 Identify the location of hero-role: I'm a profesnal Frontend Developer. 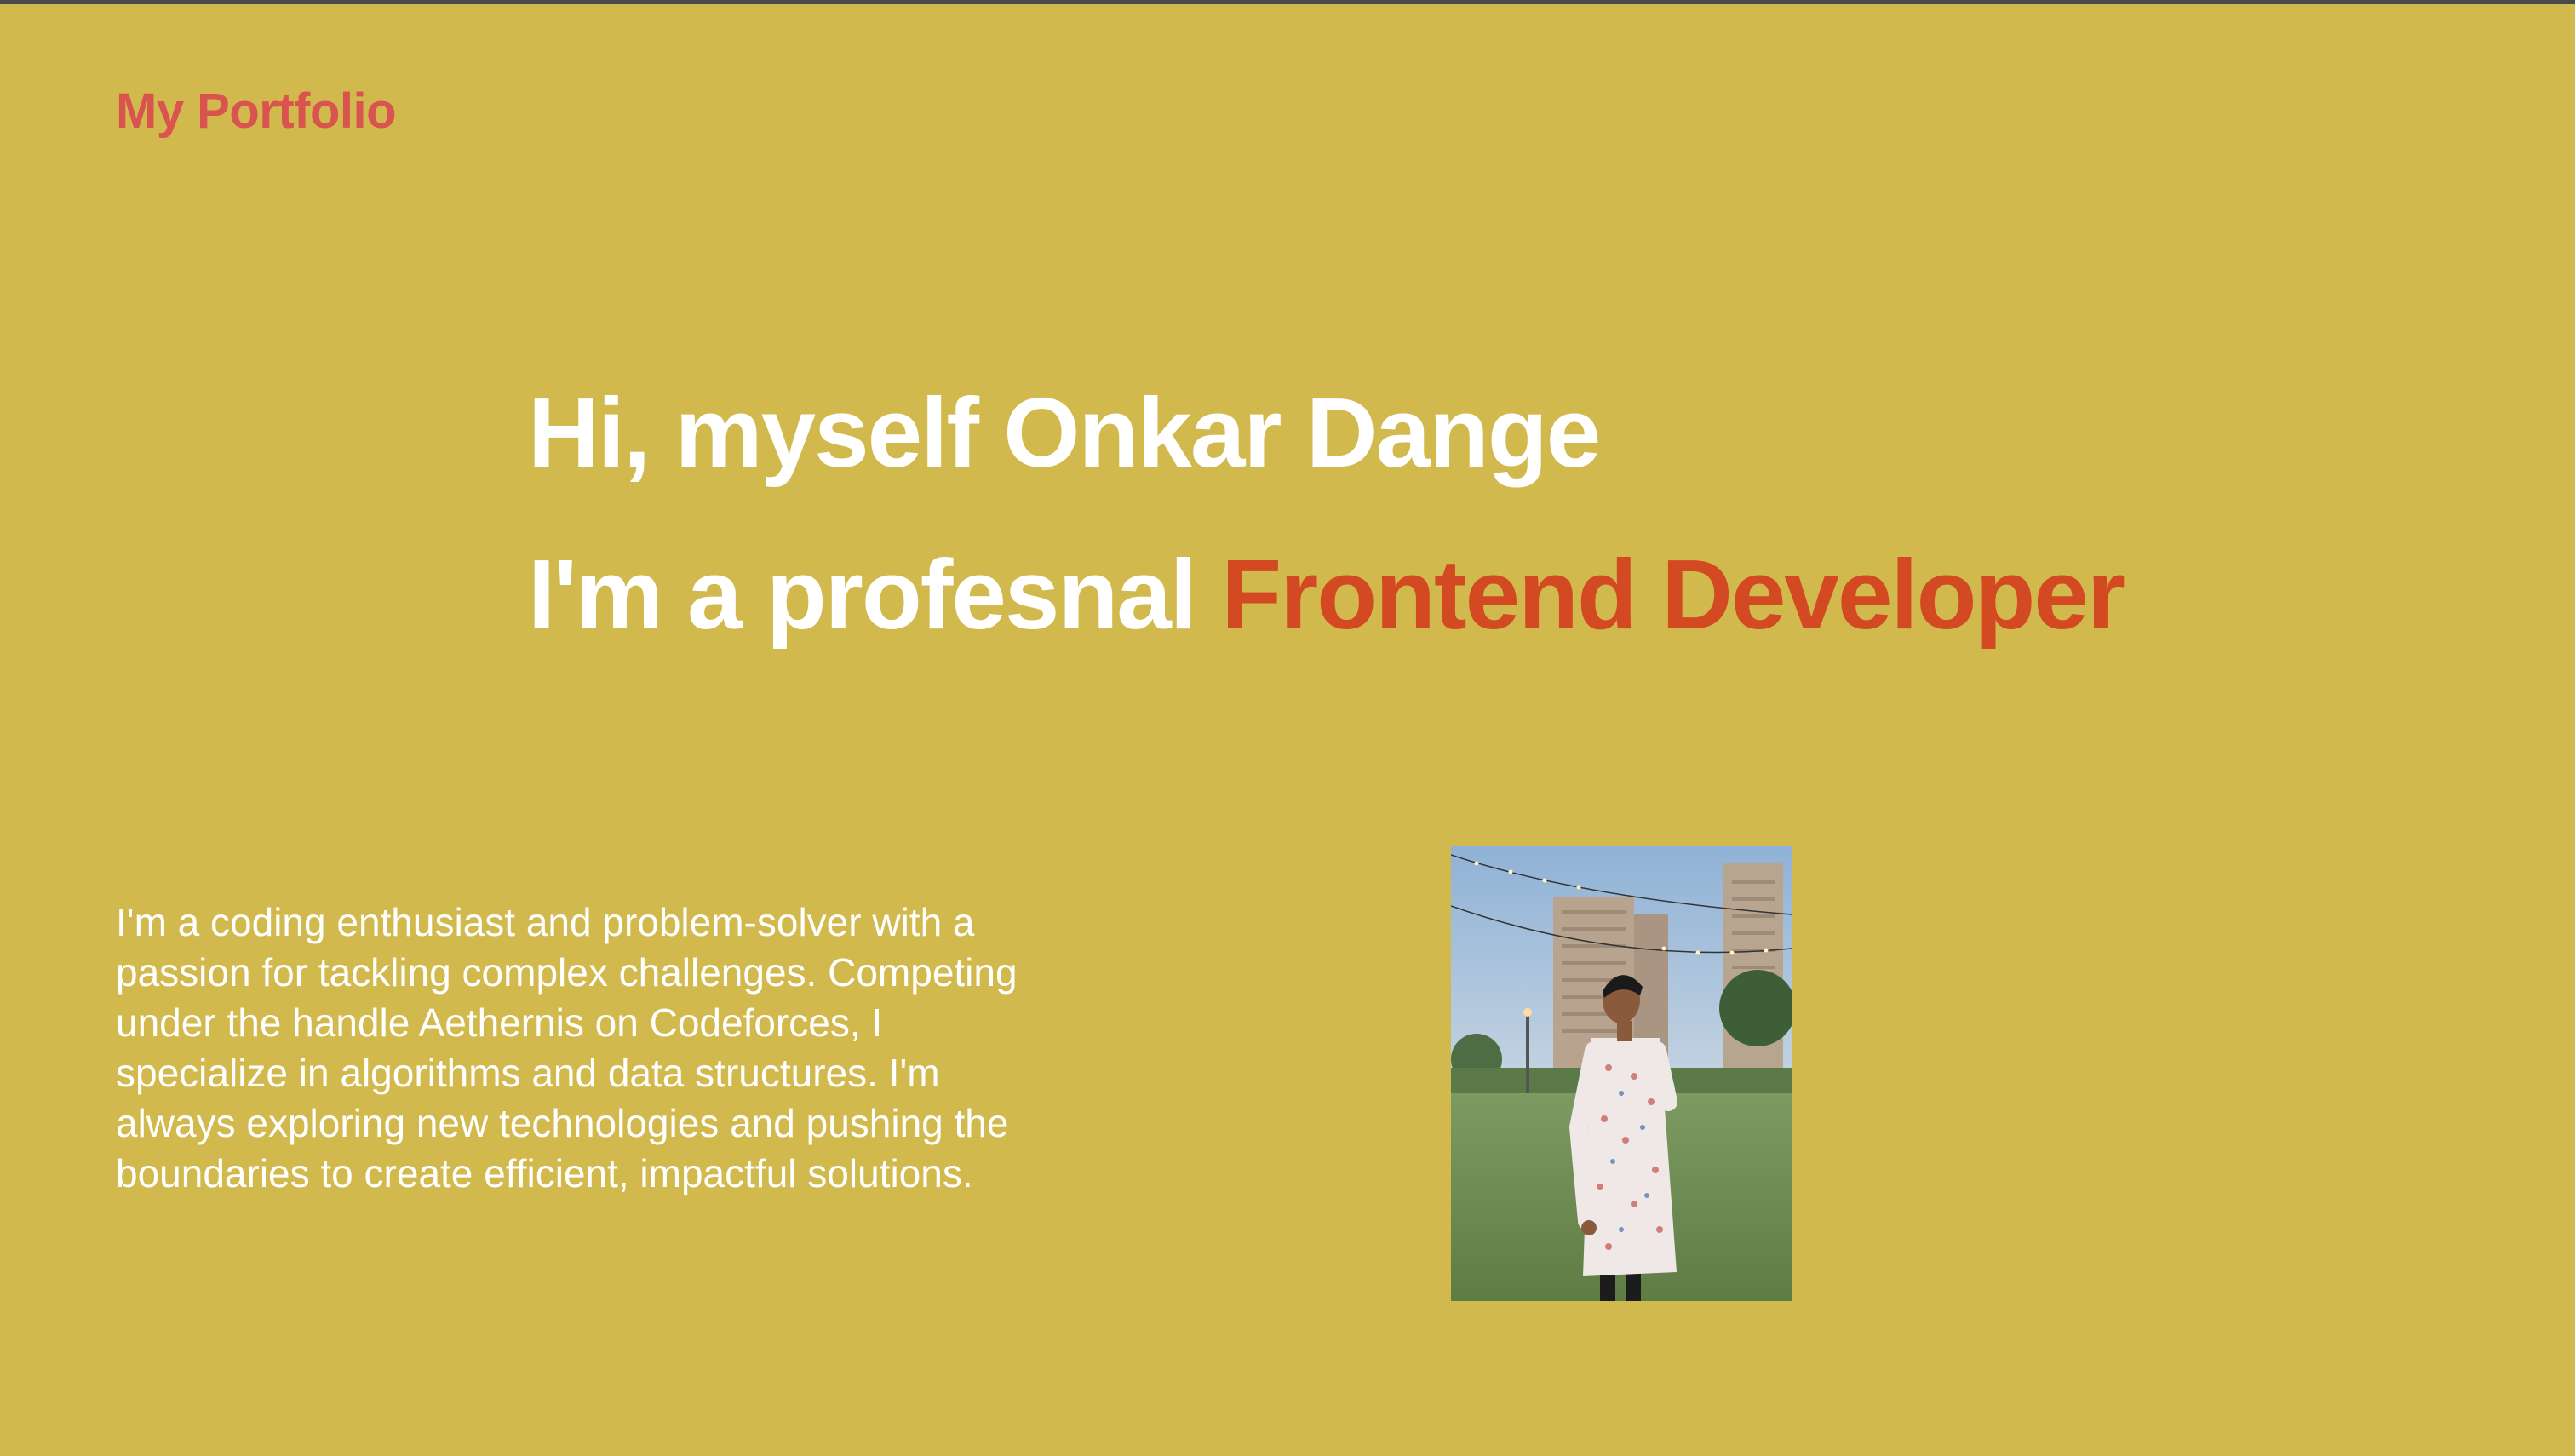
(1326, 594).